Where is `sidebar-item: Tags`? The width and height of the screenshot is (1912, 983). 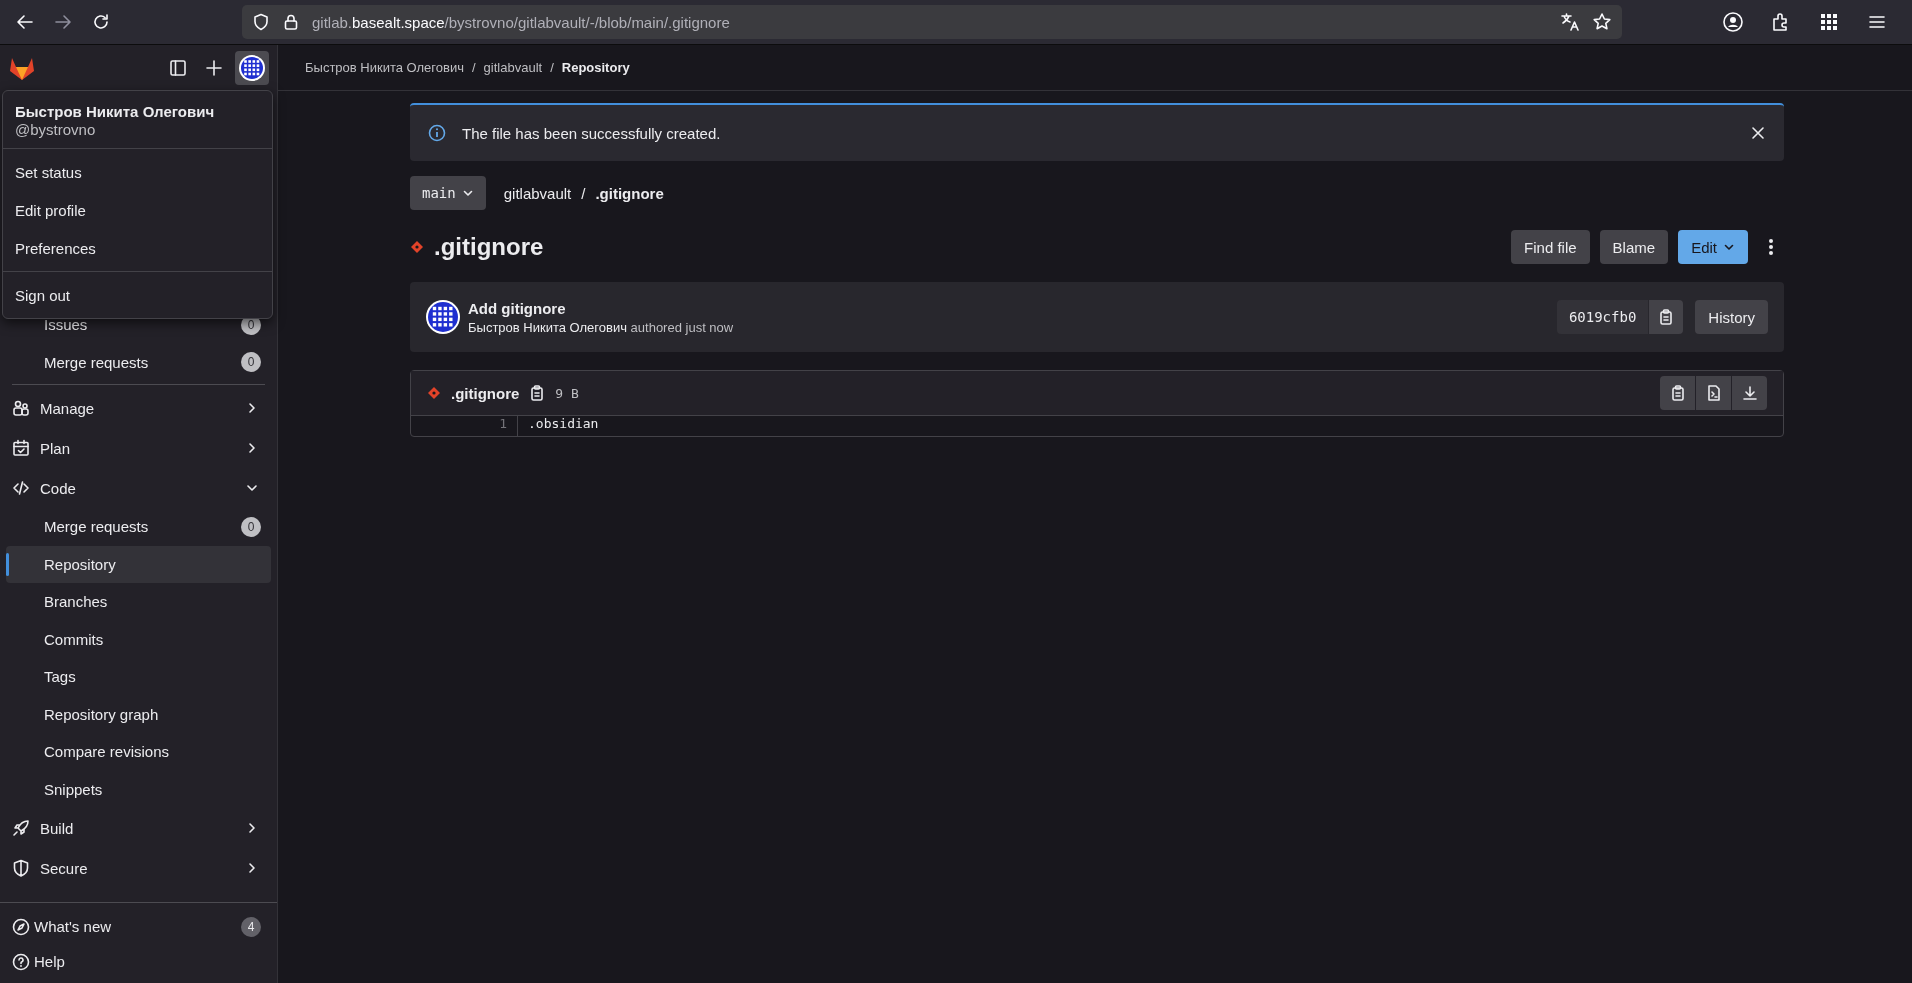 sidebar-item: Tags is located at coordinates (138, 677).